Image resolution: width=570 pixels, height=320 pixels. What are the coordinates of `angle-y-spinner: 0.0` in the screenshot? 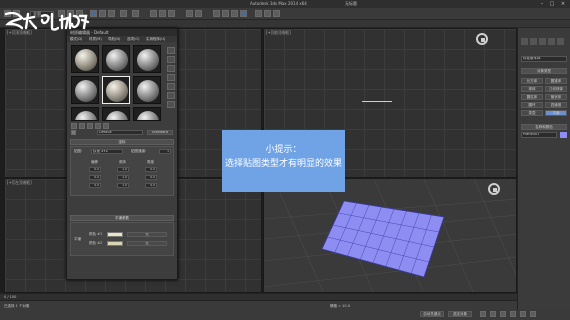 It's located at (151, 177).